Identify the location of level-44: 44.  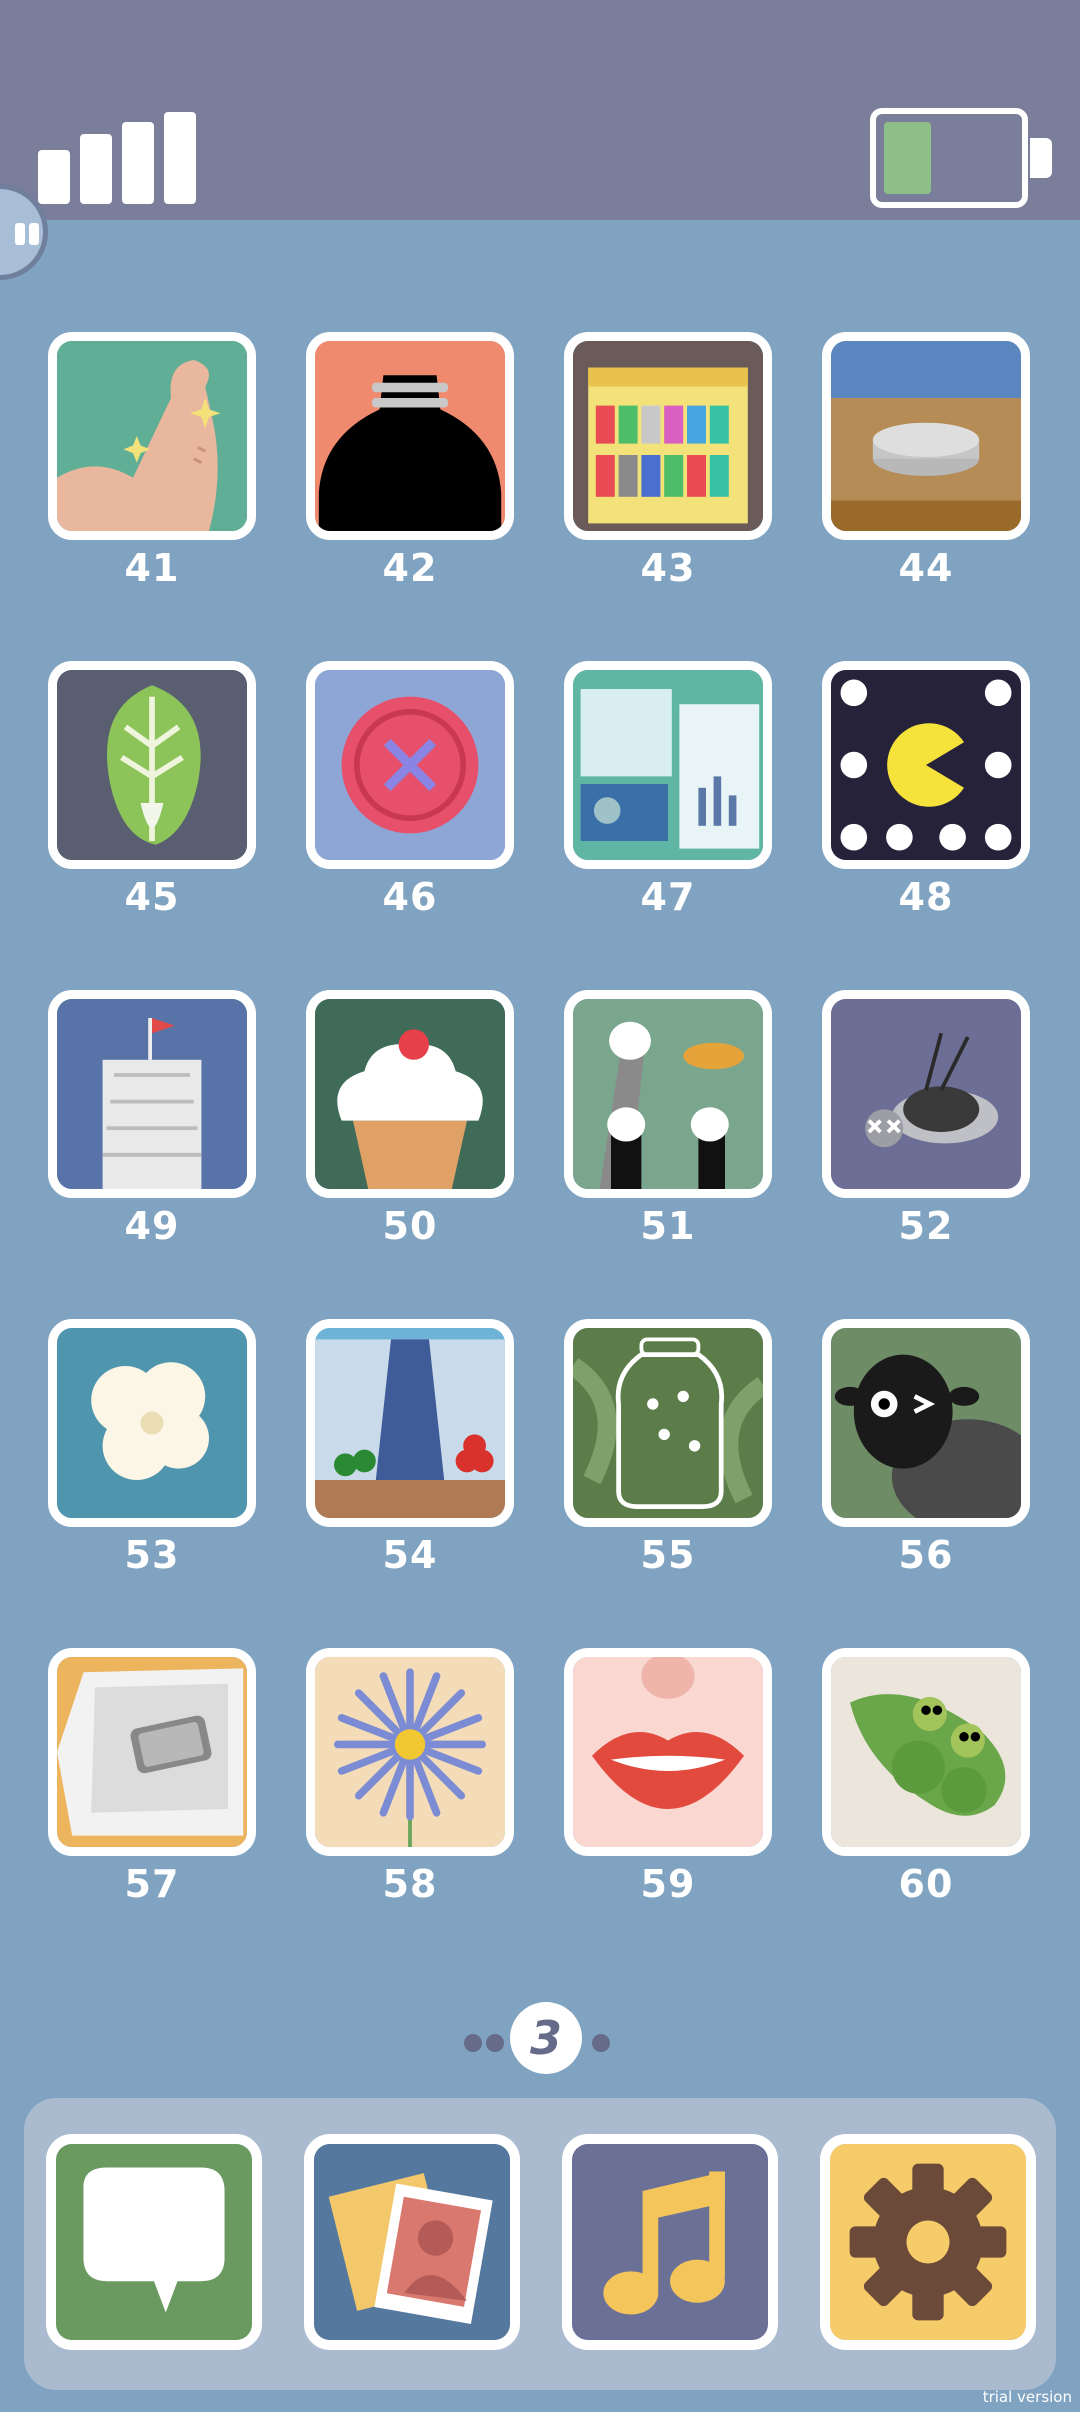
(926, 467).